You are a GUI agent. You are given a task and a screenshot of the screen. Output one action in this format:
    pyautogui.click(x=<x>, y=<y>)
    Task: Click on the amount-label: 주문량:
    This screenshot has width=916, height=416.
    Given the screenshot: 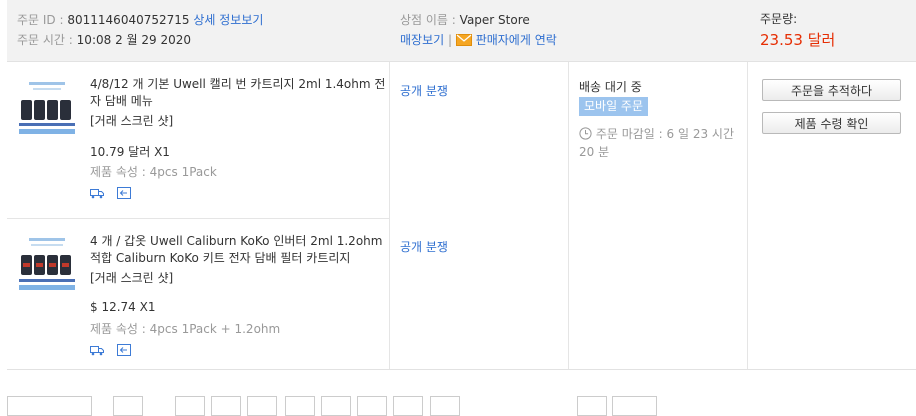 What is the action you would take?
    pyautogui.click(x=779, y=19)
    